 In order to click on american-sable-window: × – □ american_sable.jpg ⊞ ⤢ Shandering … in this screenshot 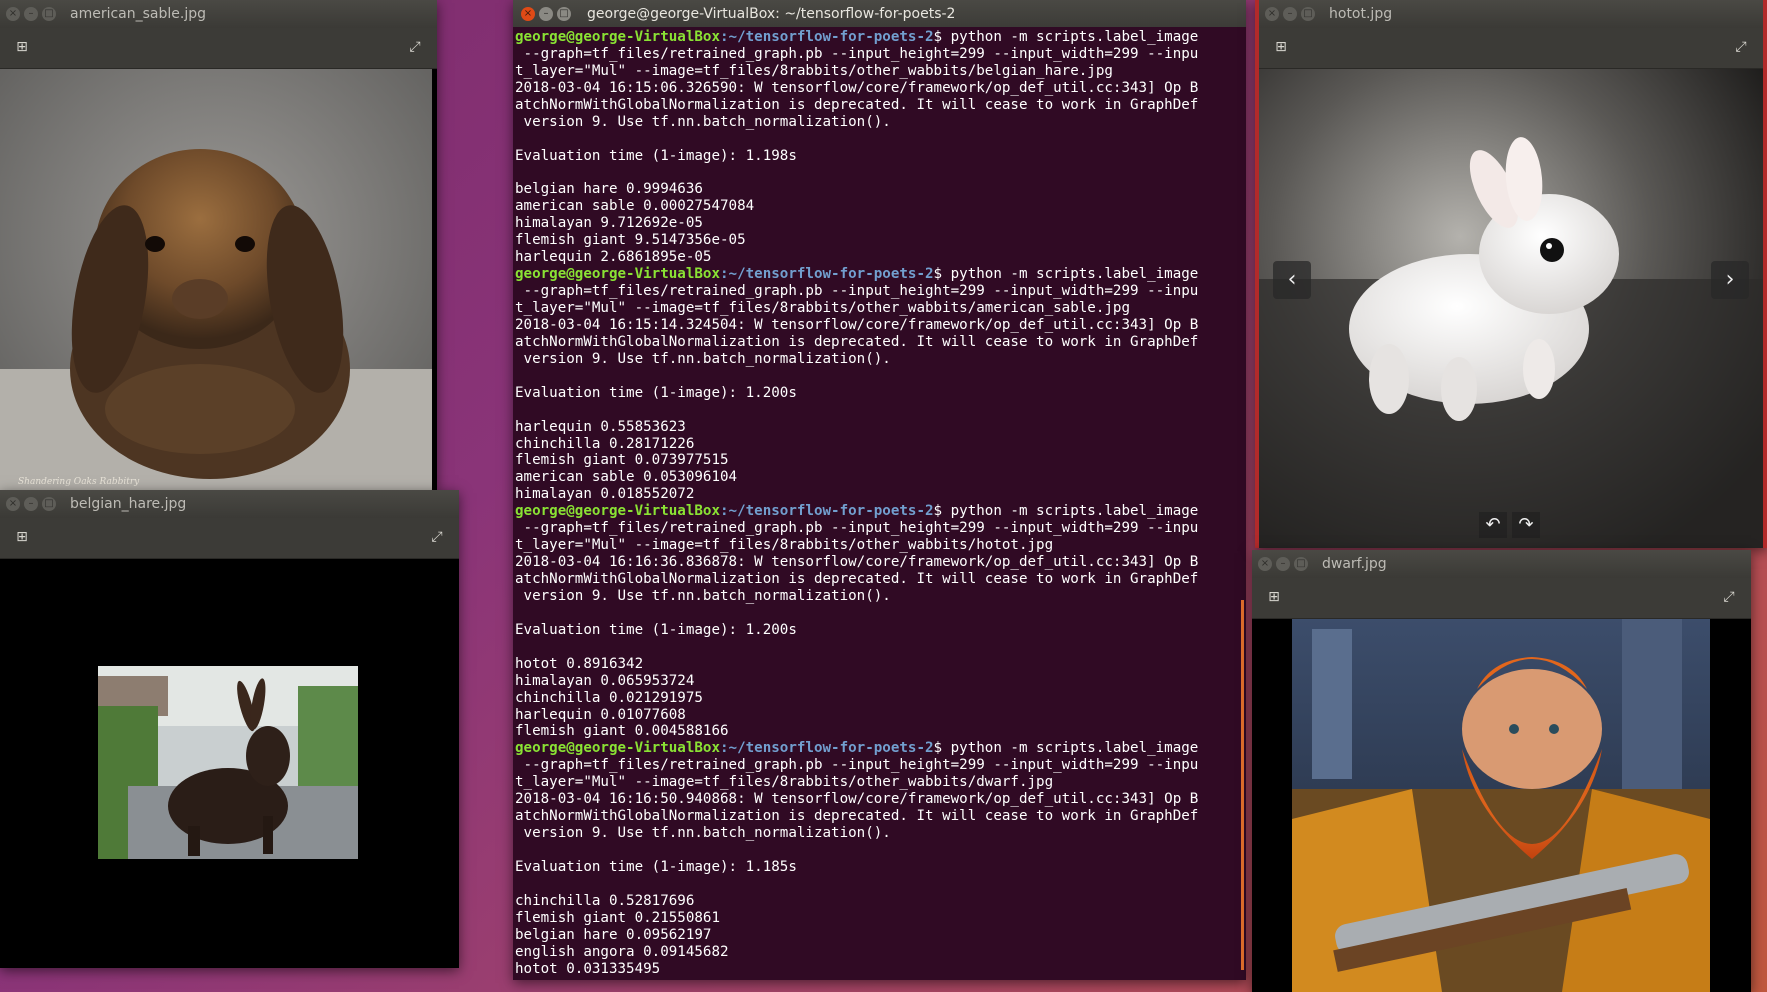, I will do `click(218, 245)`.